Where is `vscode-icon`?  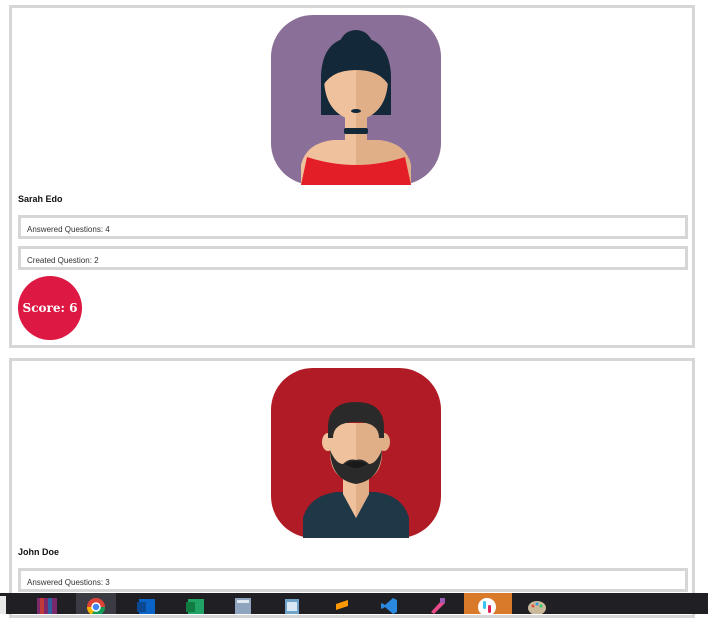
vscode-icon is located at coordinates (389, 605).